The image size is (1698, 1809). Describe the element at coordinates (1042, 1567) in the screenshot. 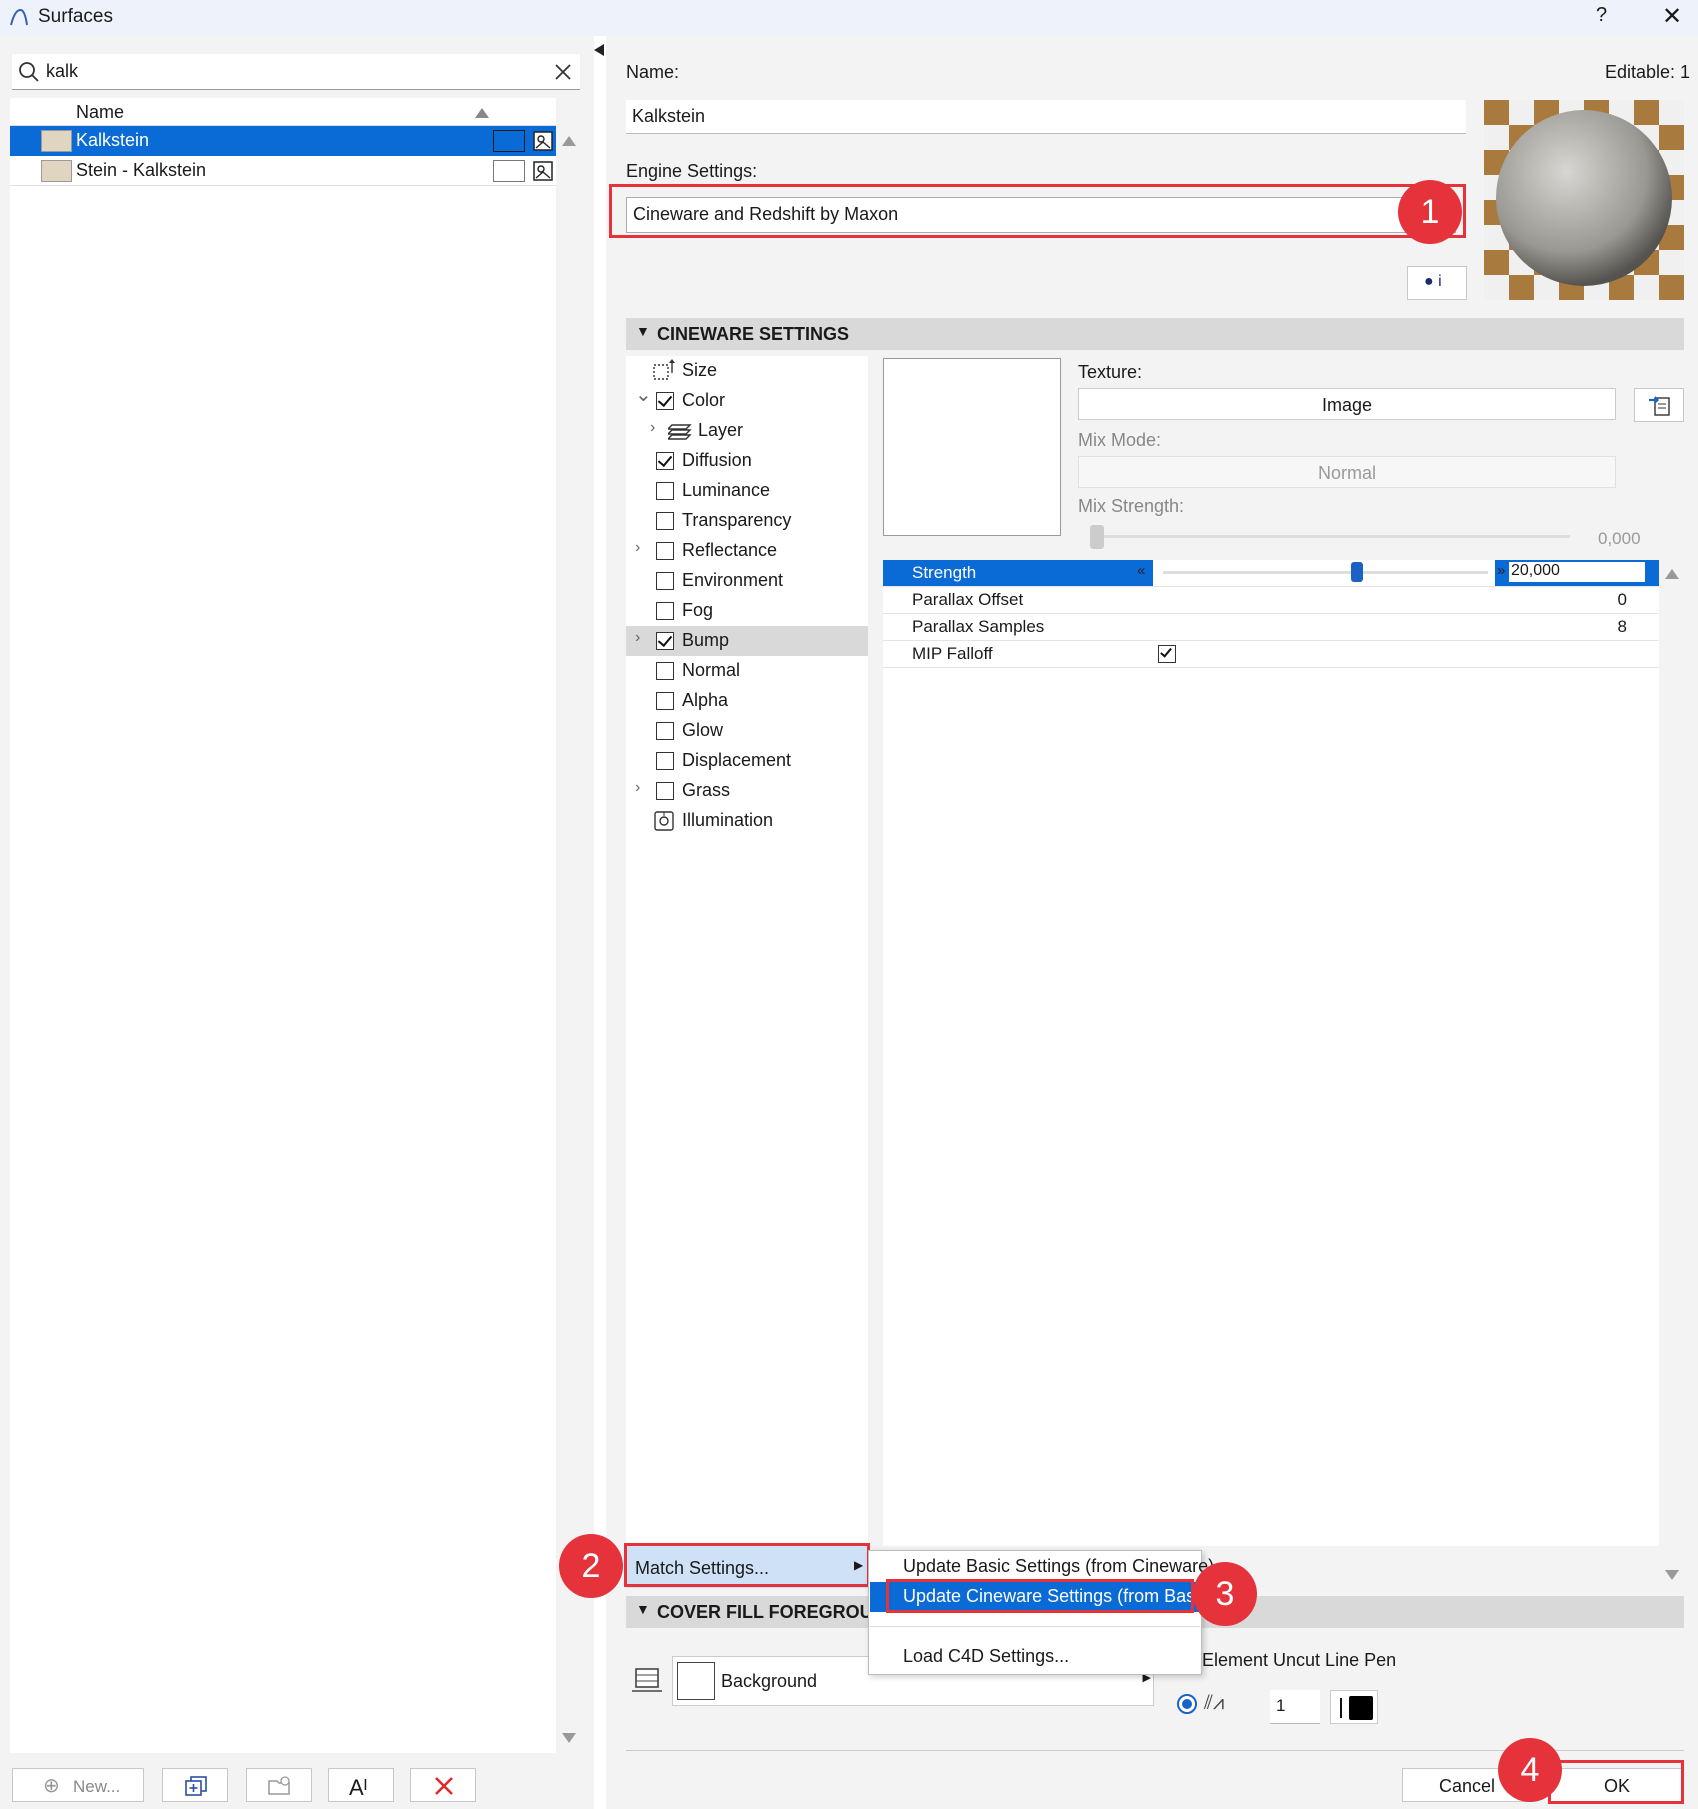

I see `menu-update-basic-settings: Update Basic Settings (from Cineware)` at that location.